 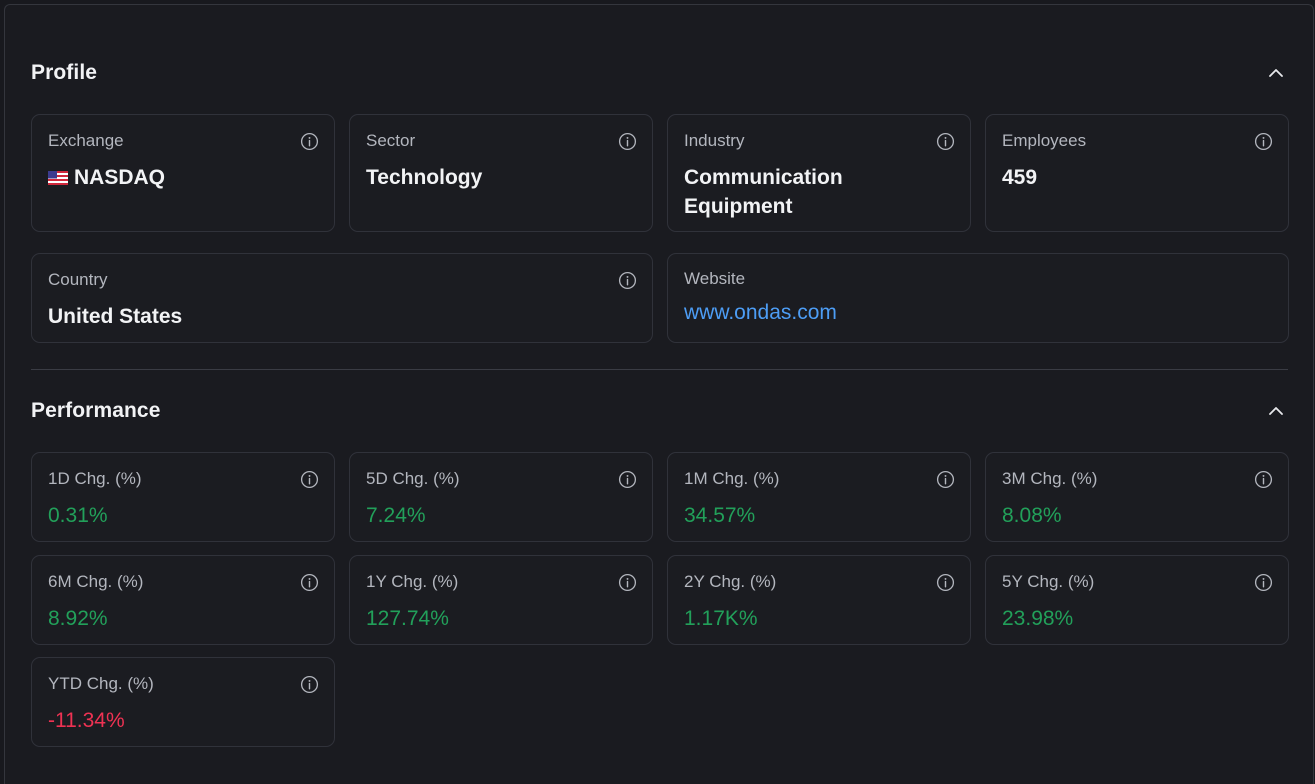 I want to click on perf-card-6m: 6M Chg. (%) 8.92%, so click(x=183, y=600).